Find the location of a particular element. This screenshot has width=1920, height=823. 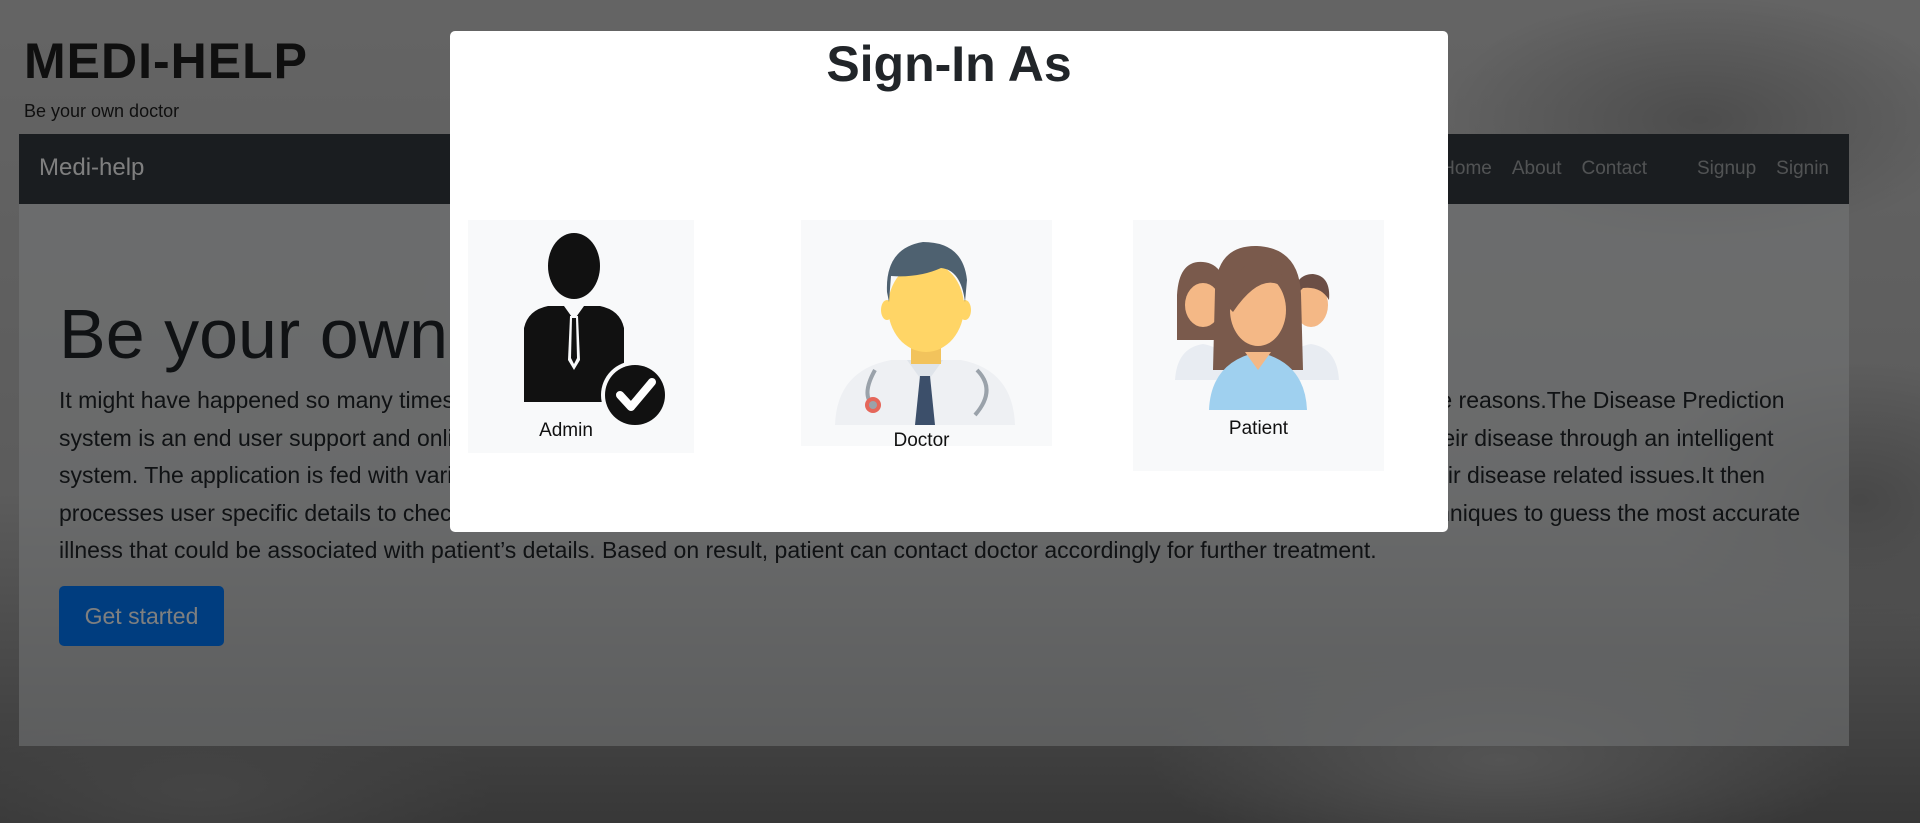

role-card-admin: Admin is located at coordinates (581, 336).